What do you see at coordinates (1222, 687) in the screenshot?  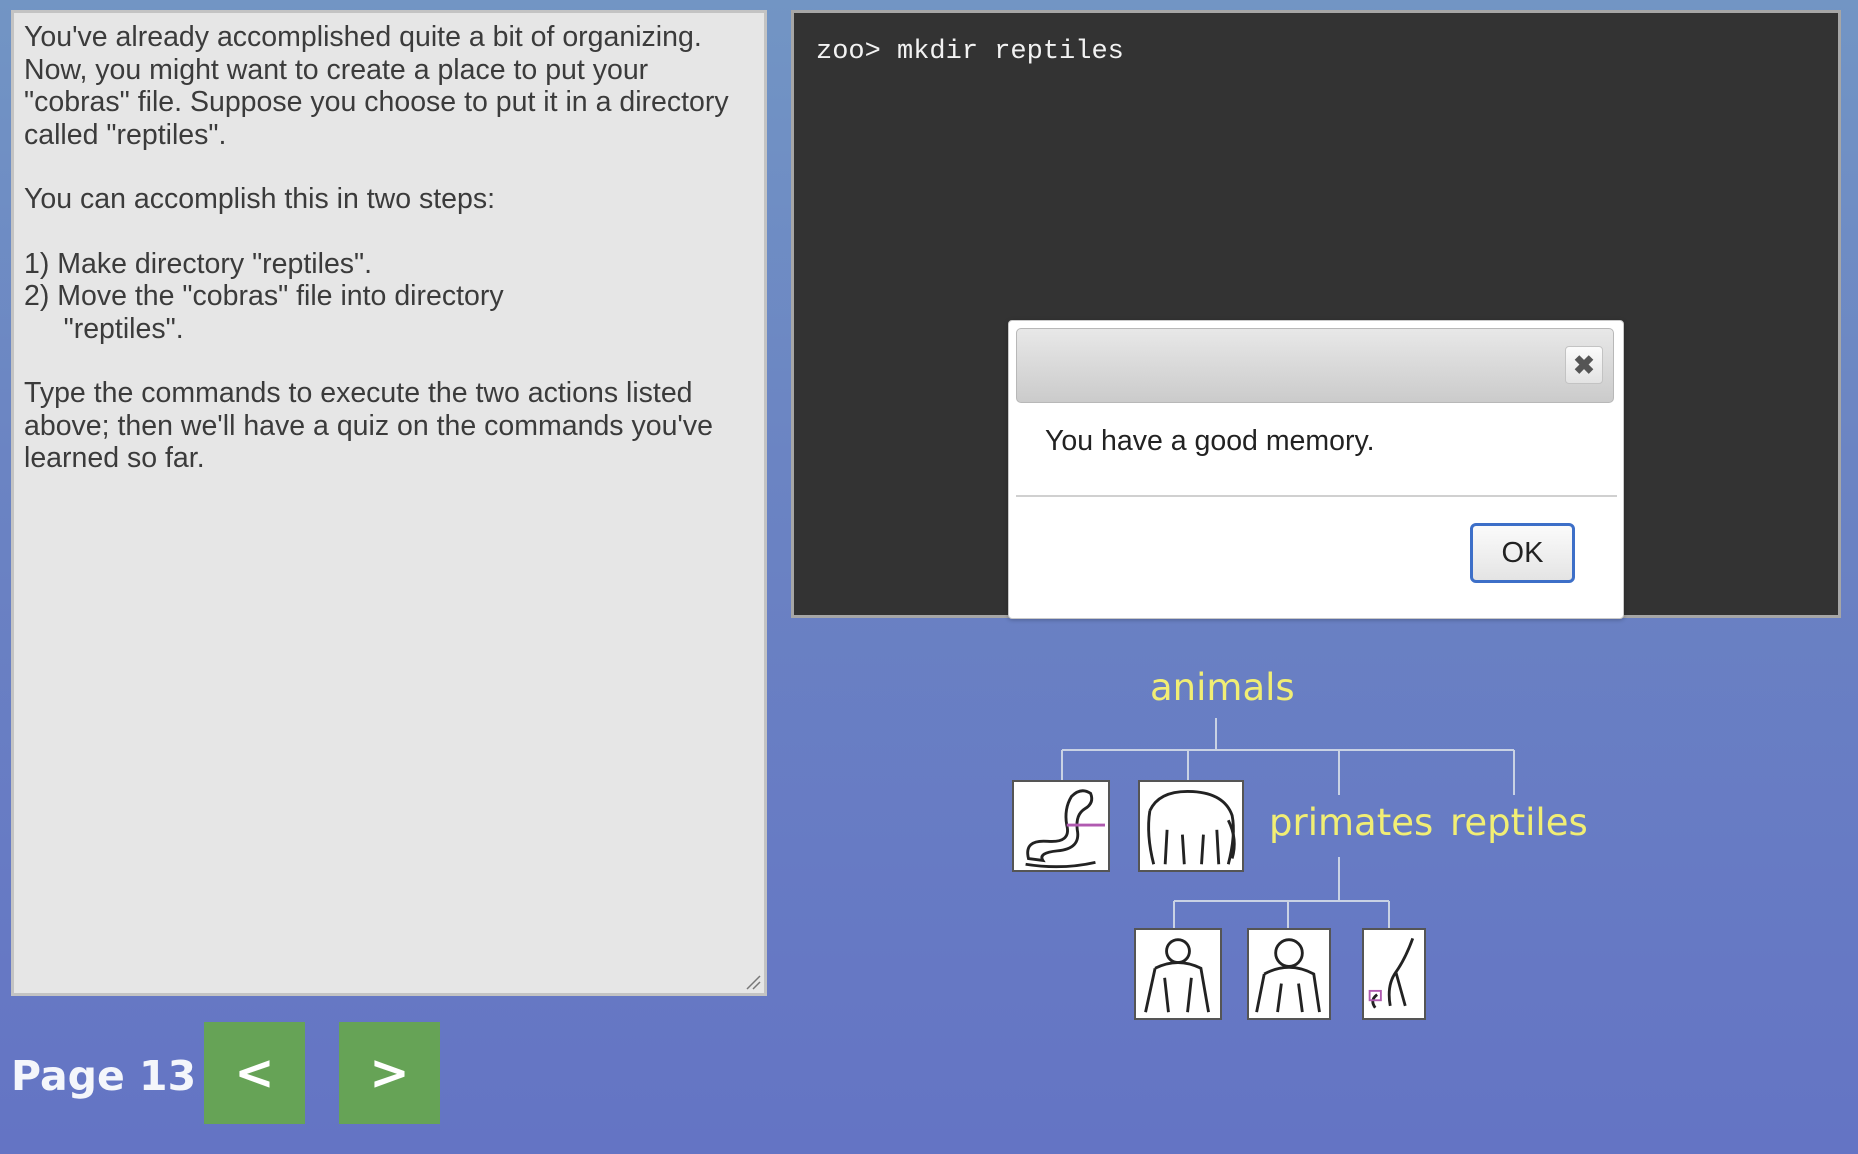 I see `tree-root-animals: animals` at bounding box center [1222, 687].